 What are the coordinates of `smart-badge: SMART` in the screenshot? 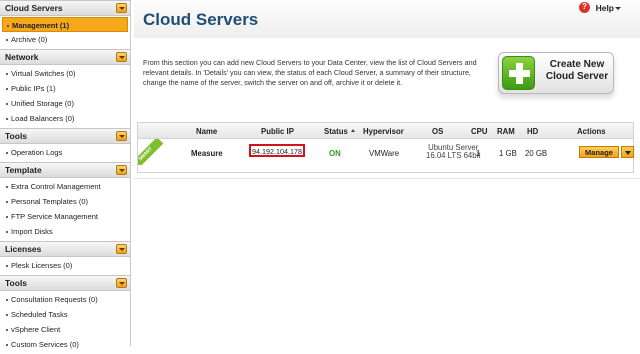 It's located at (151, 152).